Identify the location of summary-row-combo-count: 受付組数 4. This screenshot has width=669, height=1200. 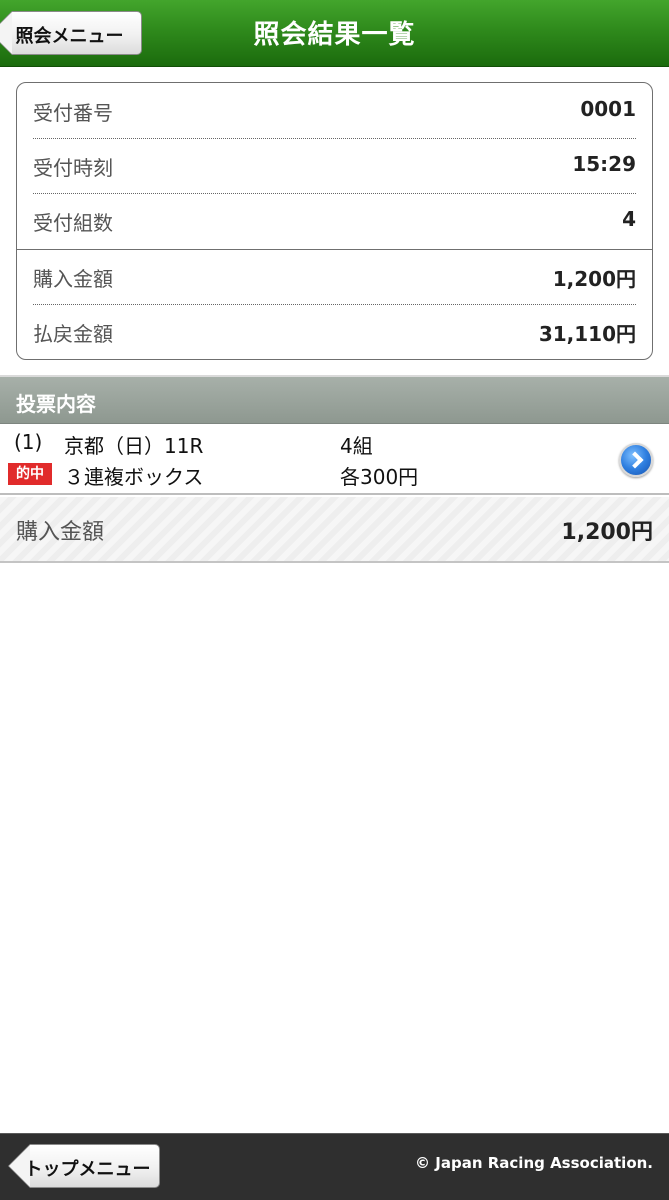
(334, 220).